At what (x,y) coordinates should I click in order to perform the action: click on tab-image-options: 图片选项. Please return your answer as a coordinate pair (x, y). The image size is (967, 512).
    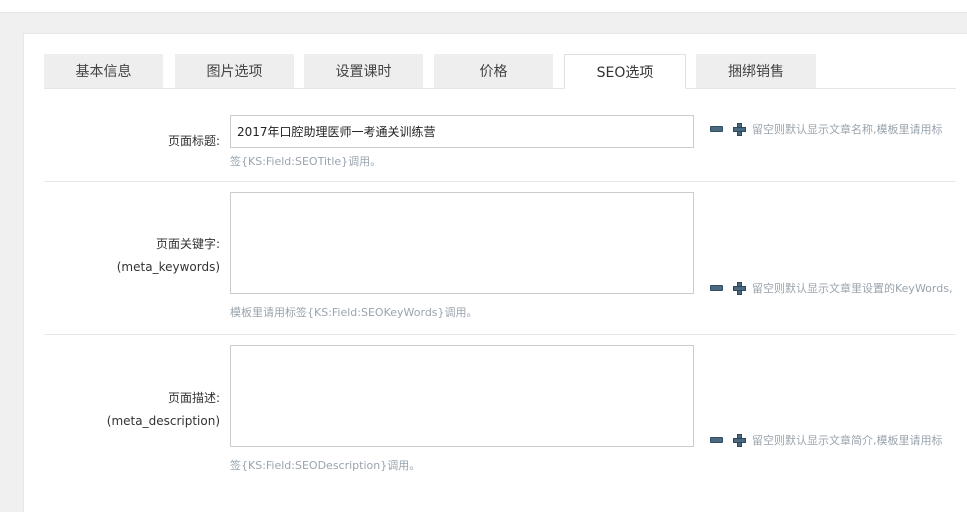
    Looking at the image, I should click on (234, 71).